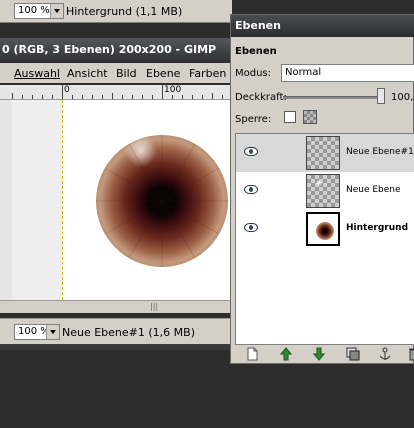  What do you see at coordinates (347, 73) in the screenshot?
I see `mode-select: Normal` at bounding box center [347, 73].